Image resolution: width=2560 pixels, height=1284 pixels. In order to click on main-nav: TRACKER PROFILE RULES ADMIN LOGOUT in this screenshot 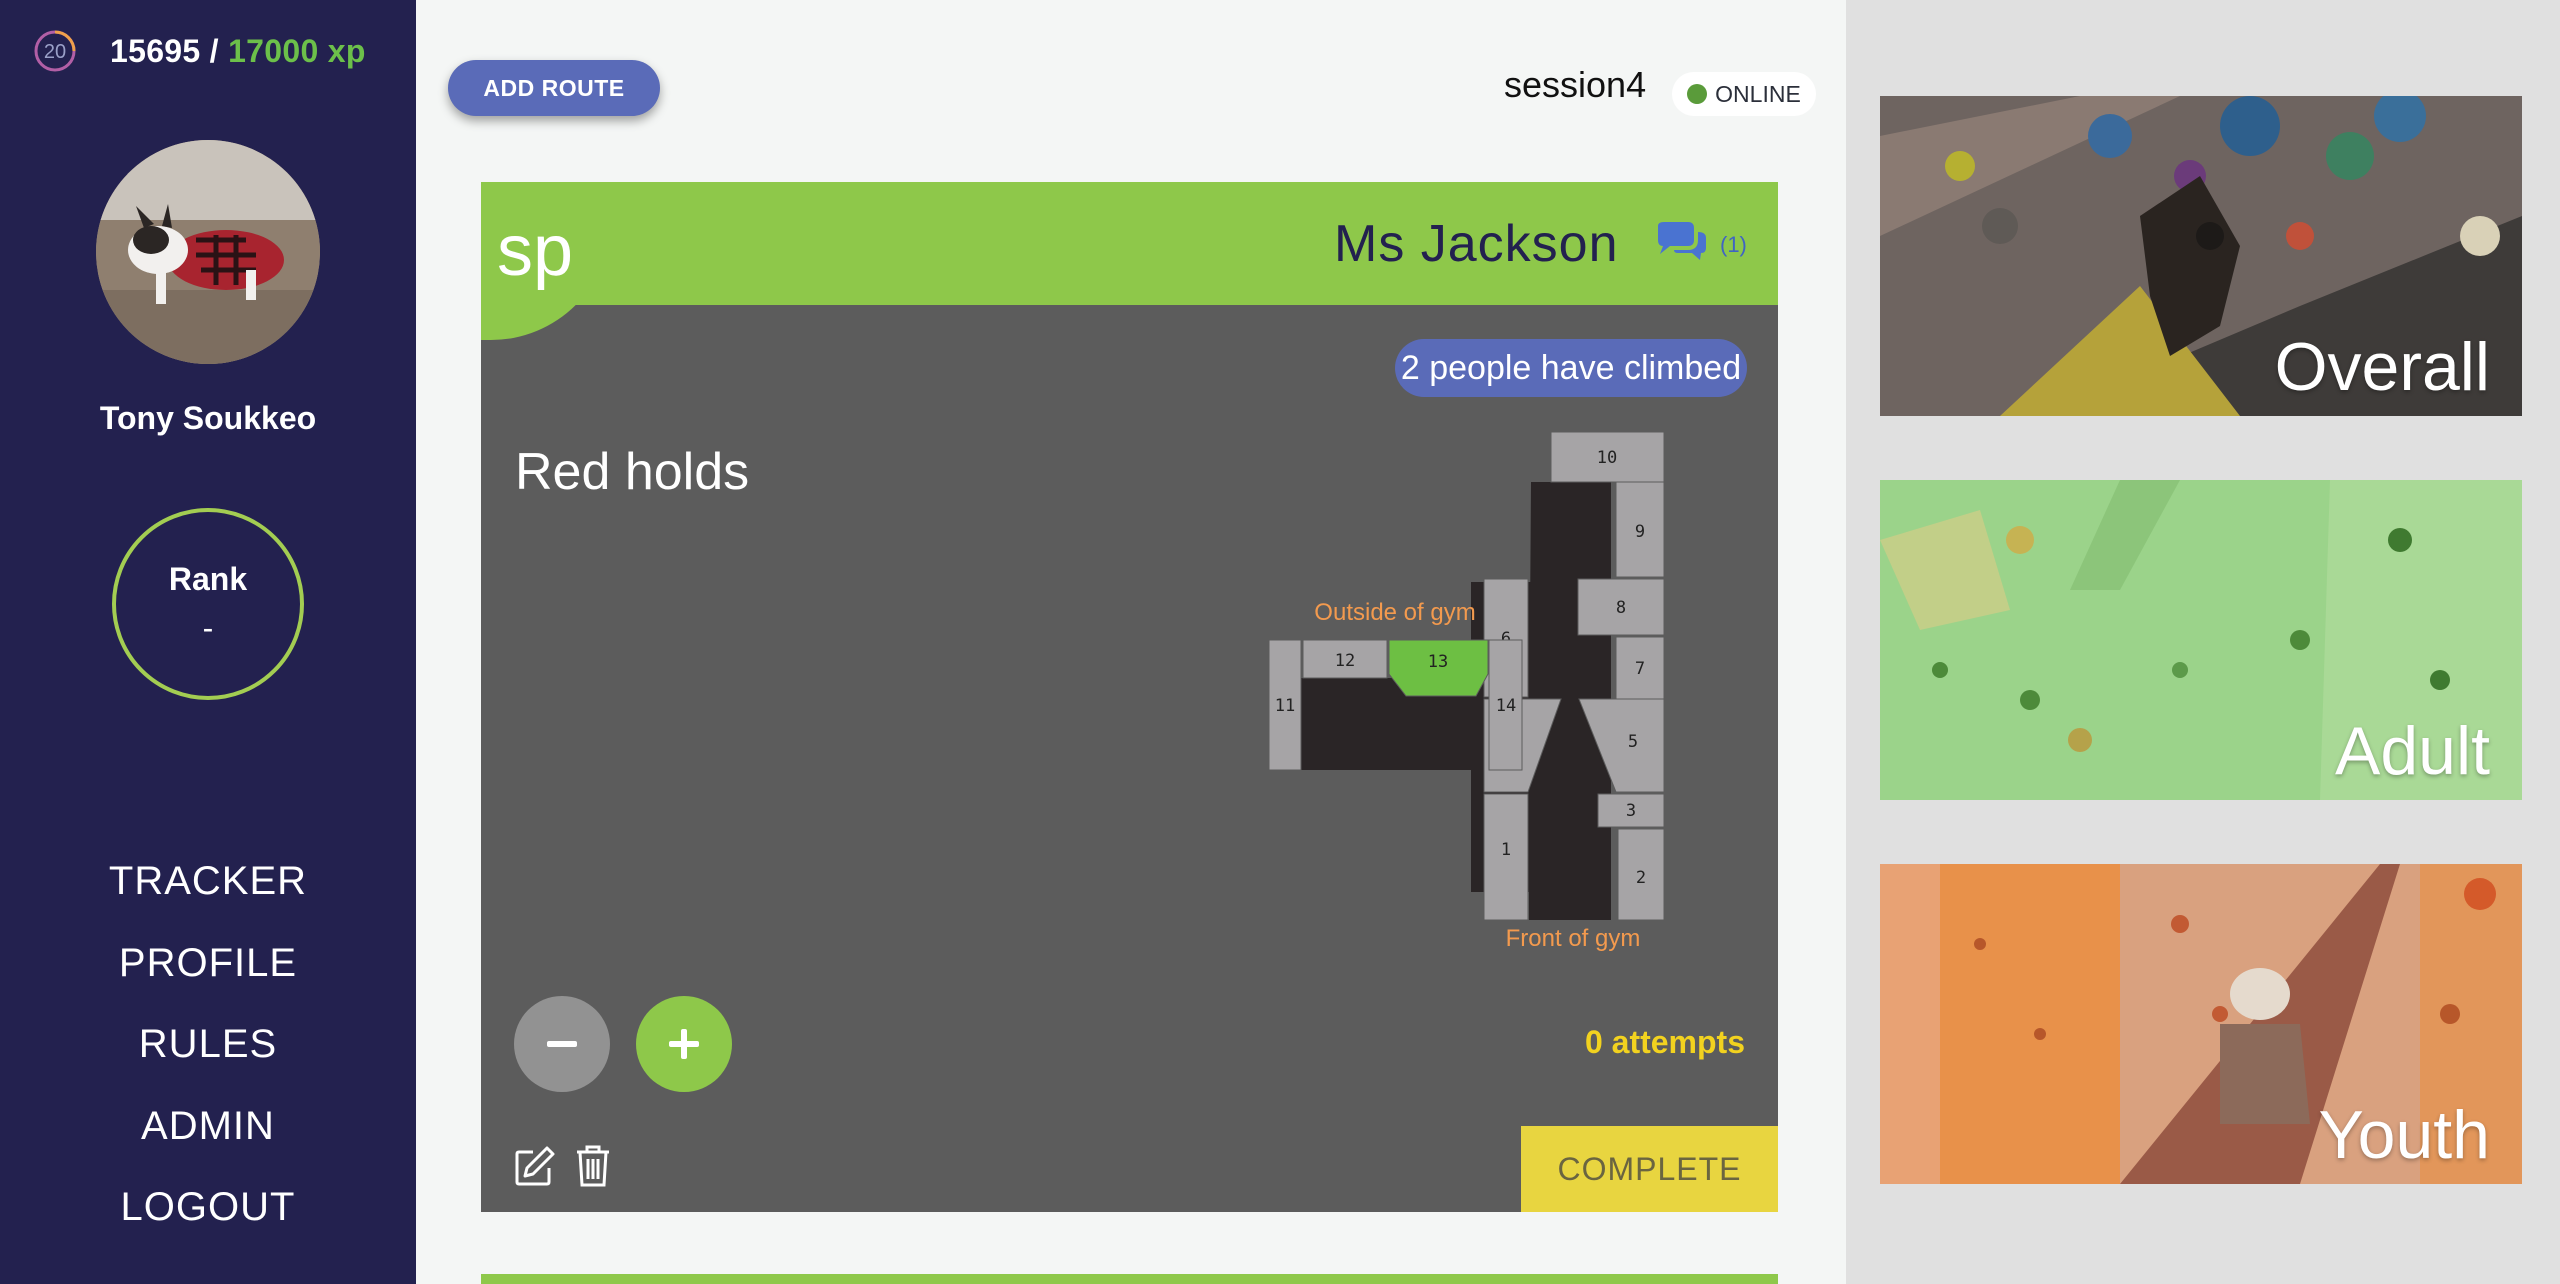, I will do `click(208, 1049)`.